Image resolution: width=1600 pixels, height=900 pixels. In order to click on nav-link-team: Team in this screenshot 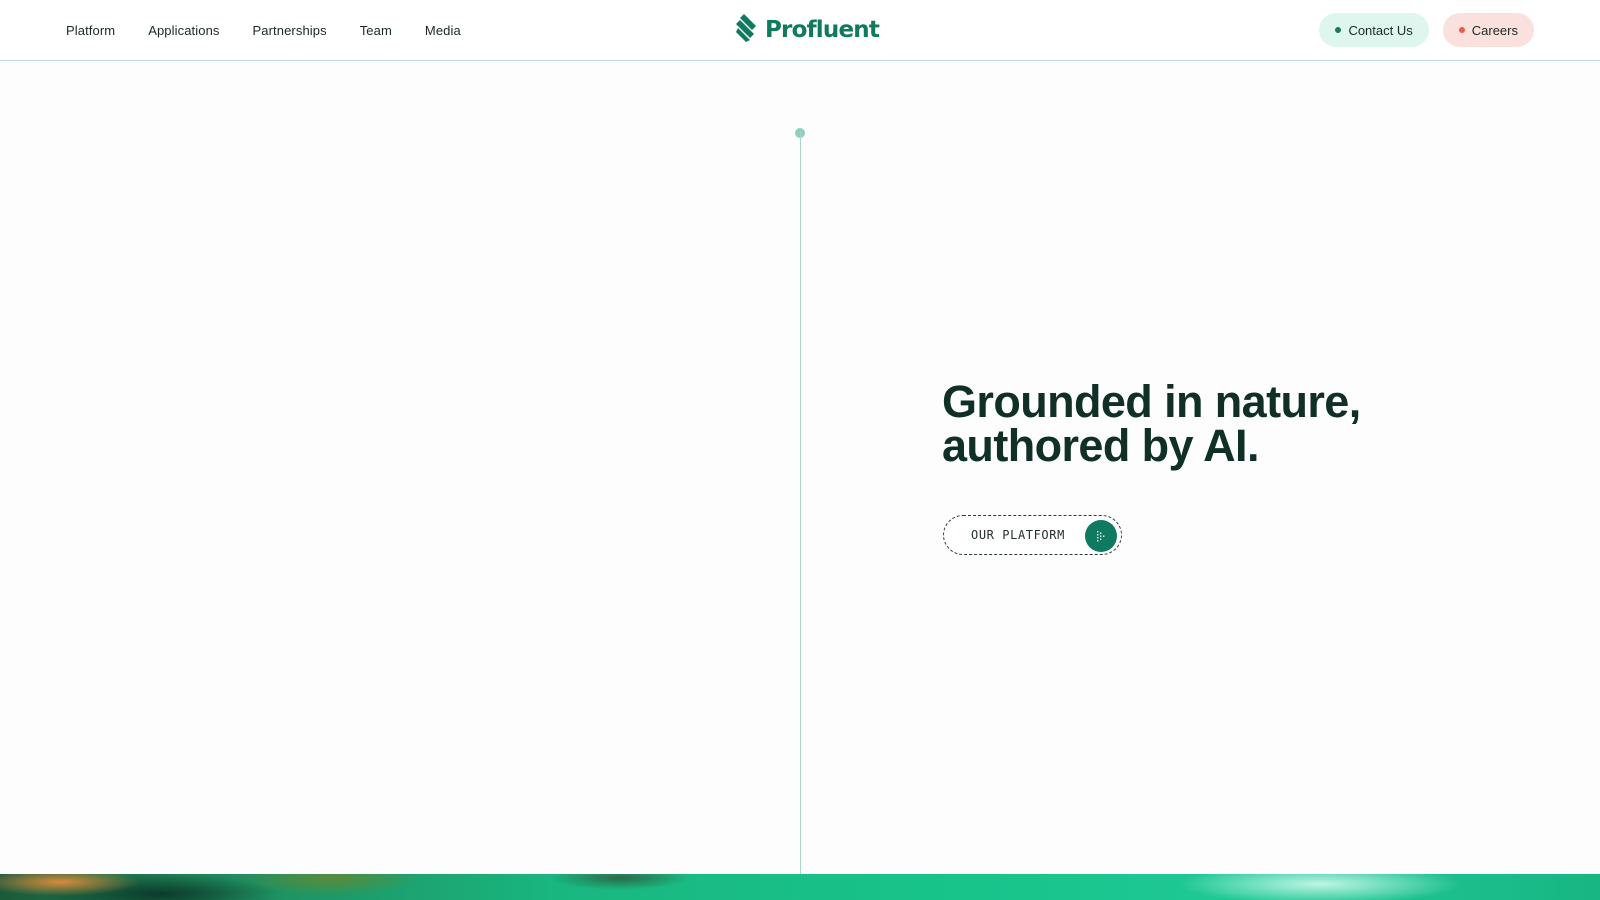, I will do `click(376, 30)`.